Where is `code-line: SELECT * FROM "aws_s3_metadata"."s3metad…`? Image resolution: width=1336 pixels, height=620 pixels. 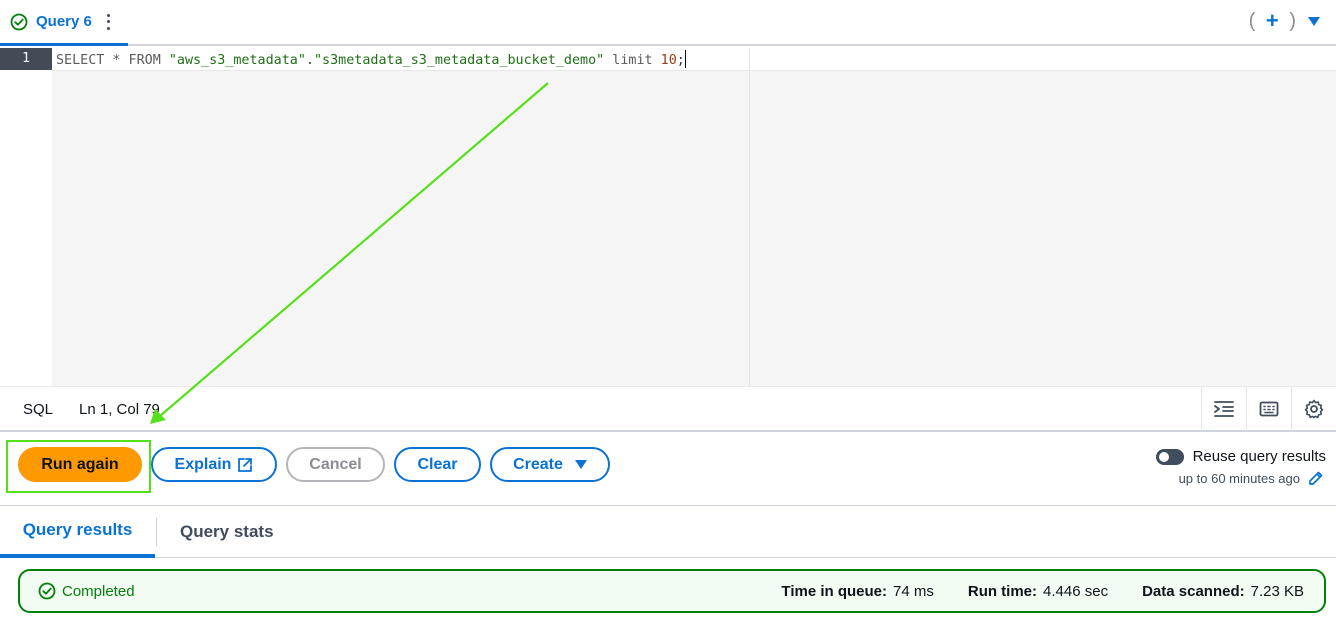
code-line: SELECT * FROM "aws_s3_metadata"."s3metad… is located at coordinates (371, 60).